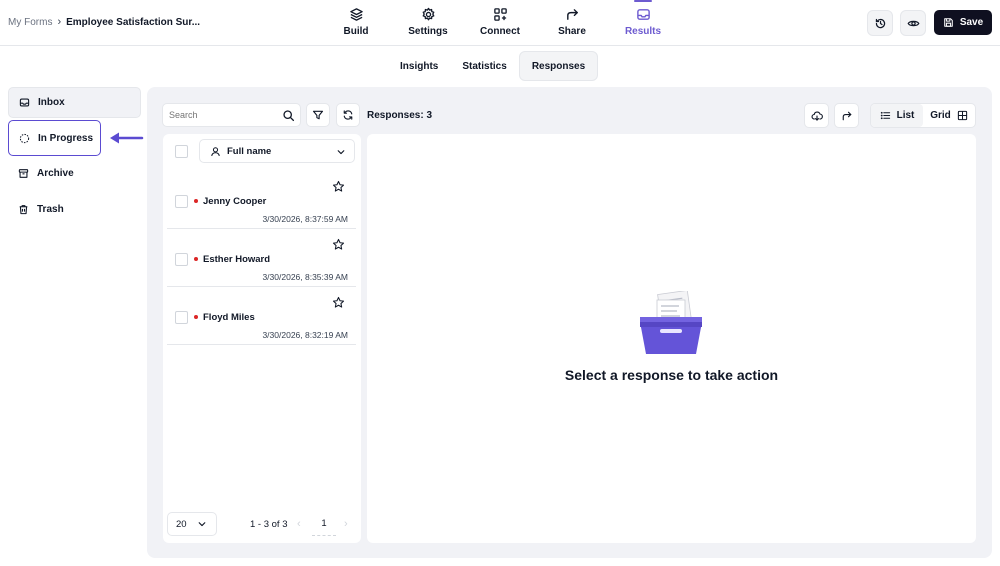 The height and width of the screenshot is (566, 1000). I want to click on pointer-arrow-icon, so click(127, 138).